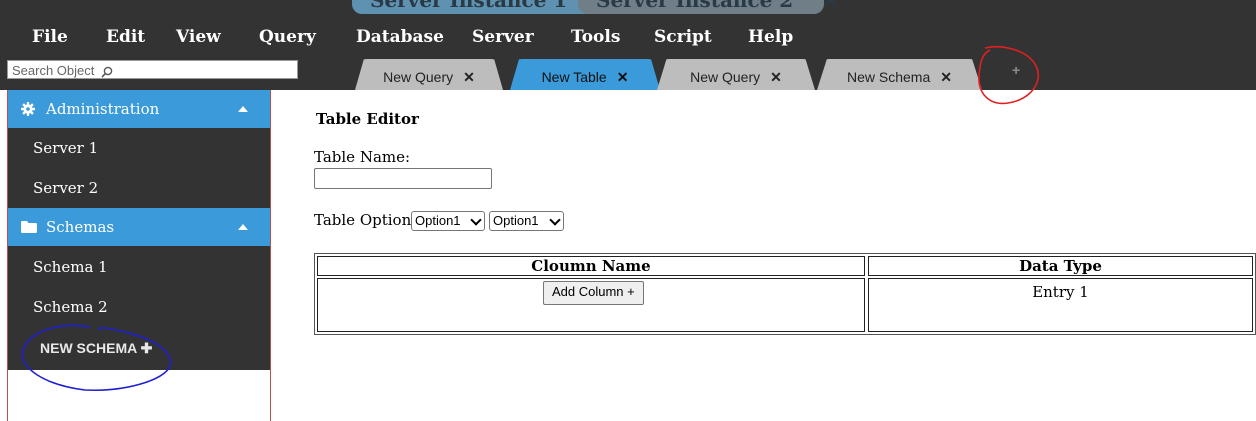 This screenshot has height=421, width=1256. I want to click on tab-new-table: New Table ✕, so click(585, 74).